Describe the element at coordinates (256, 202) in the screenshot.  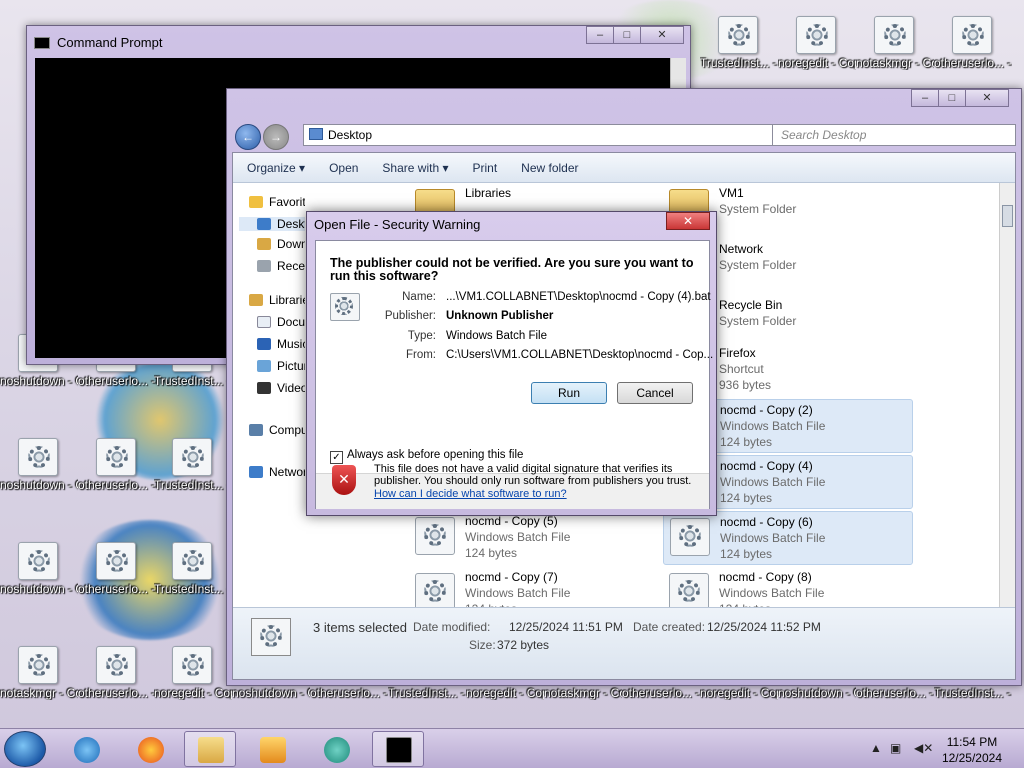
I see `star-icon` at that location.